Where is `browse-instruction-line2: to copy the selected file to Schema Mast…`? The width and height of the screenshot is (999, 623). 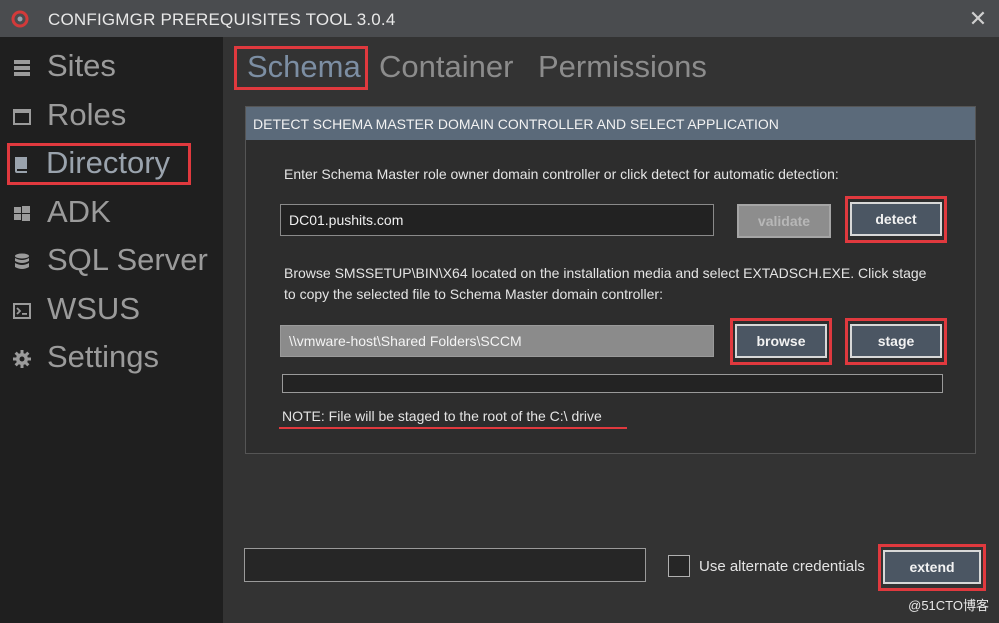 browse-instruction-line2: to copy the selected file to Schema Mast… is located at coordinates (473, 294).